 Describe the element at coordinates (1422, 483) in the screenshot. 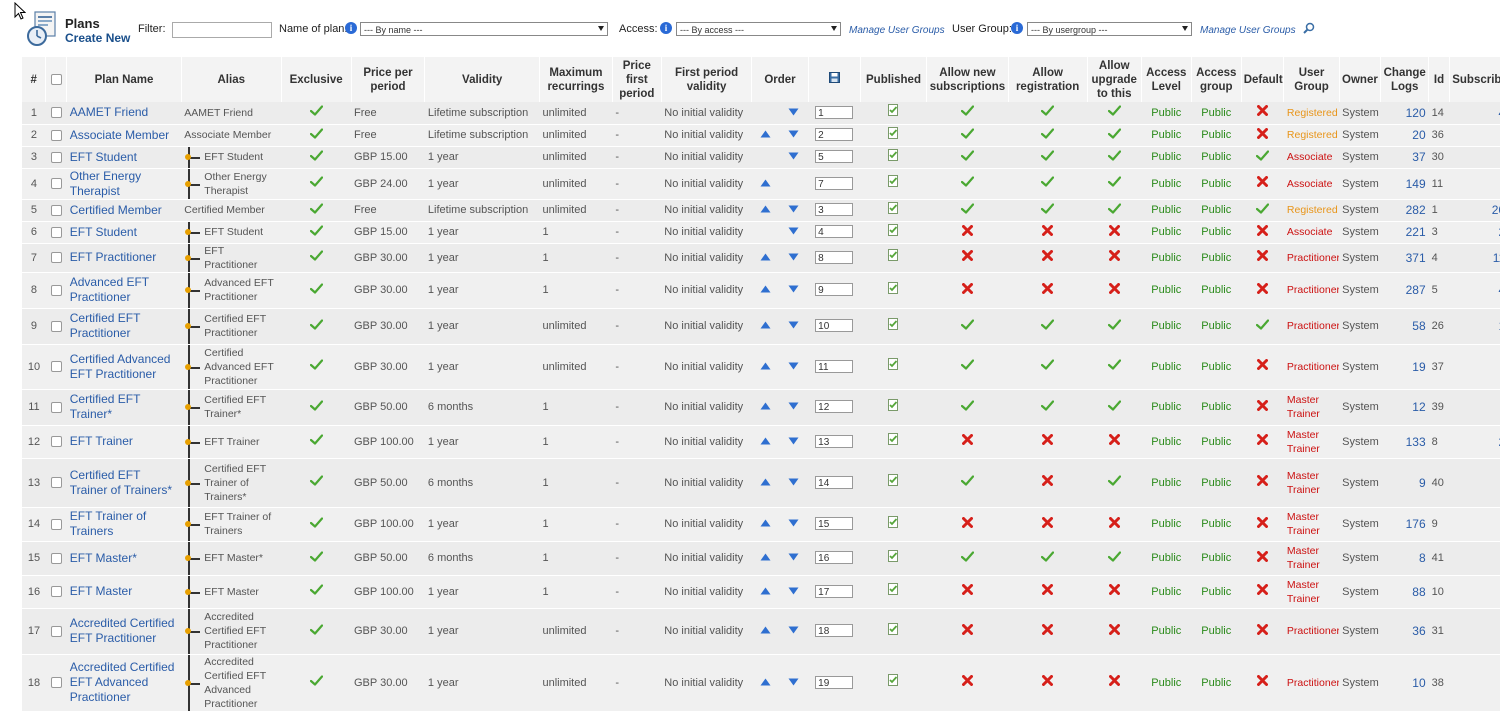

I see `change-logs-cell-text: 9` at that location.